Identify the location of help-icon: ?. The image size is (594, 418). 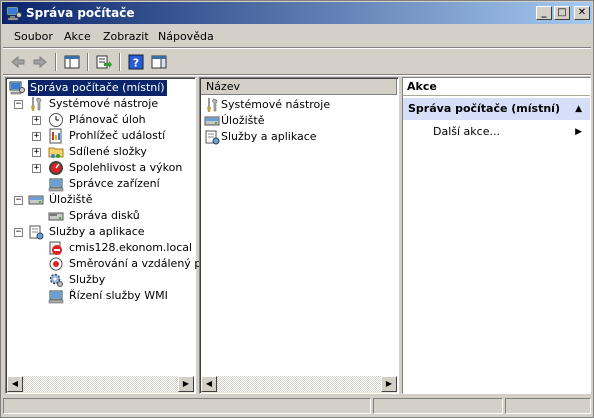
(136, 62).